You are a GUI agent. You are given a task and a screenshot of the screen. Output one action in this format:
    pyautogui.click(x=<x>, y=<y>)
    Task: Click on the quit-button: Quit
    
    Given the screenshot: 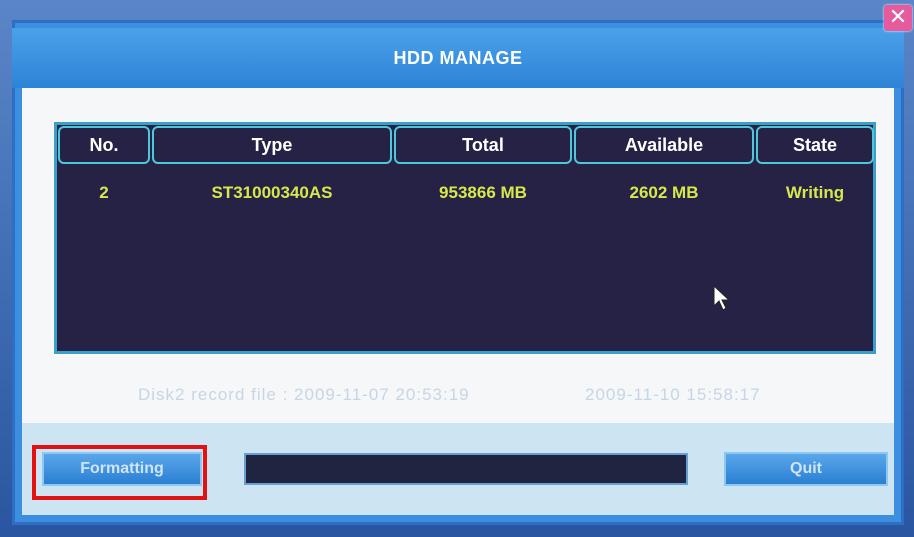 What is the action you would take?
    pyautogui.click(x=806, y=469)
    